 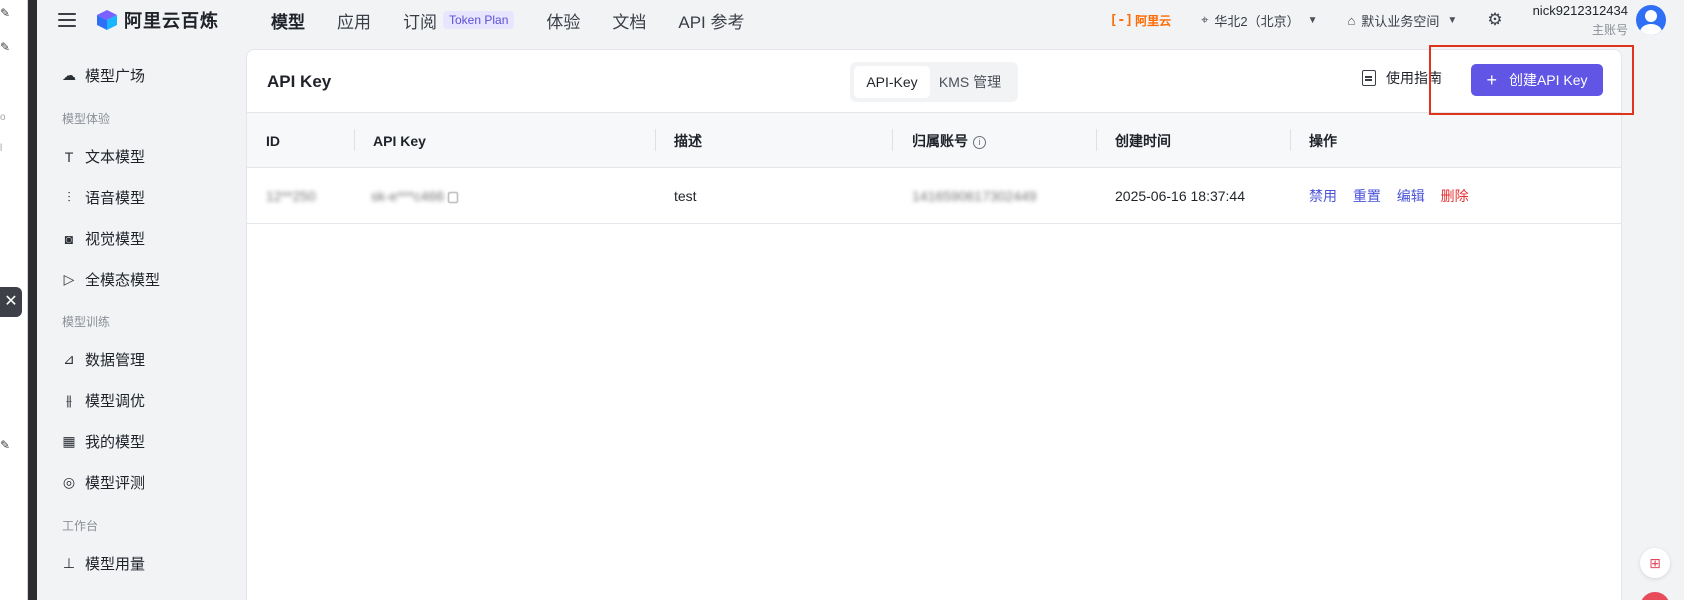 I want to click on edit-button: 编辑, so click(x=1411, y=196).